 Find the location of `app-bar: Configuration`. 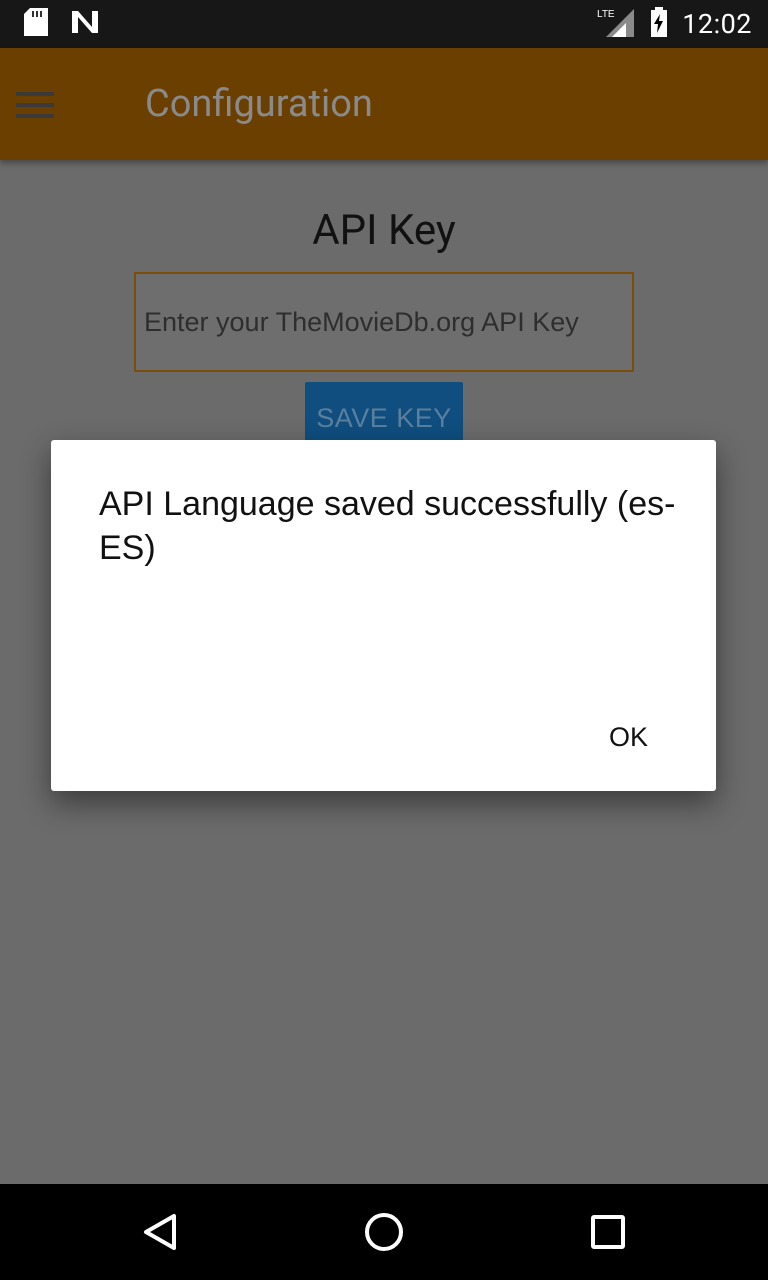

app-bar: Configuration is located at coordinates (384, 104).